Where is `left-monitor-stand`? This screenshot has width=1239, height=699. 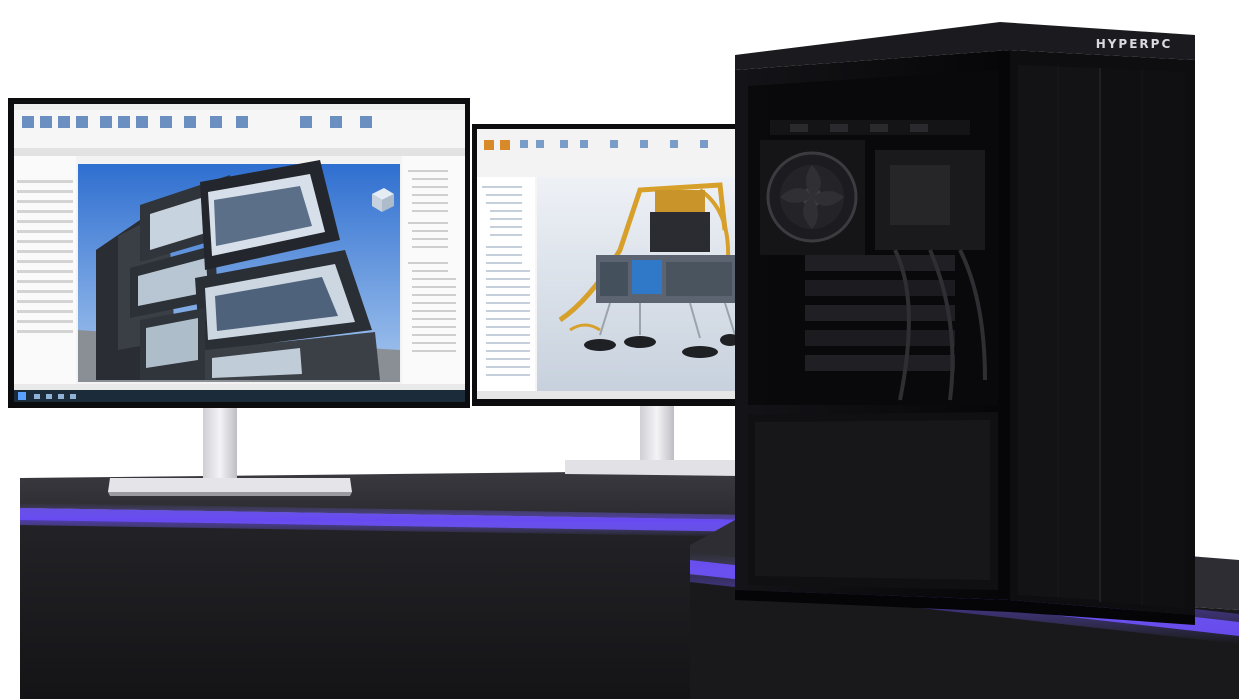
left-monitor-stand is located at coordinates (230, 445).